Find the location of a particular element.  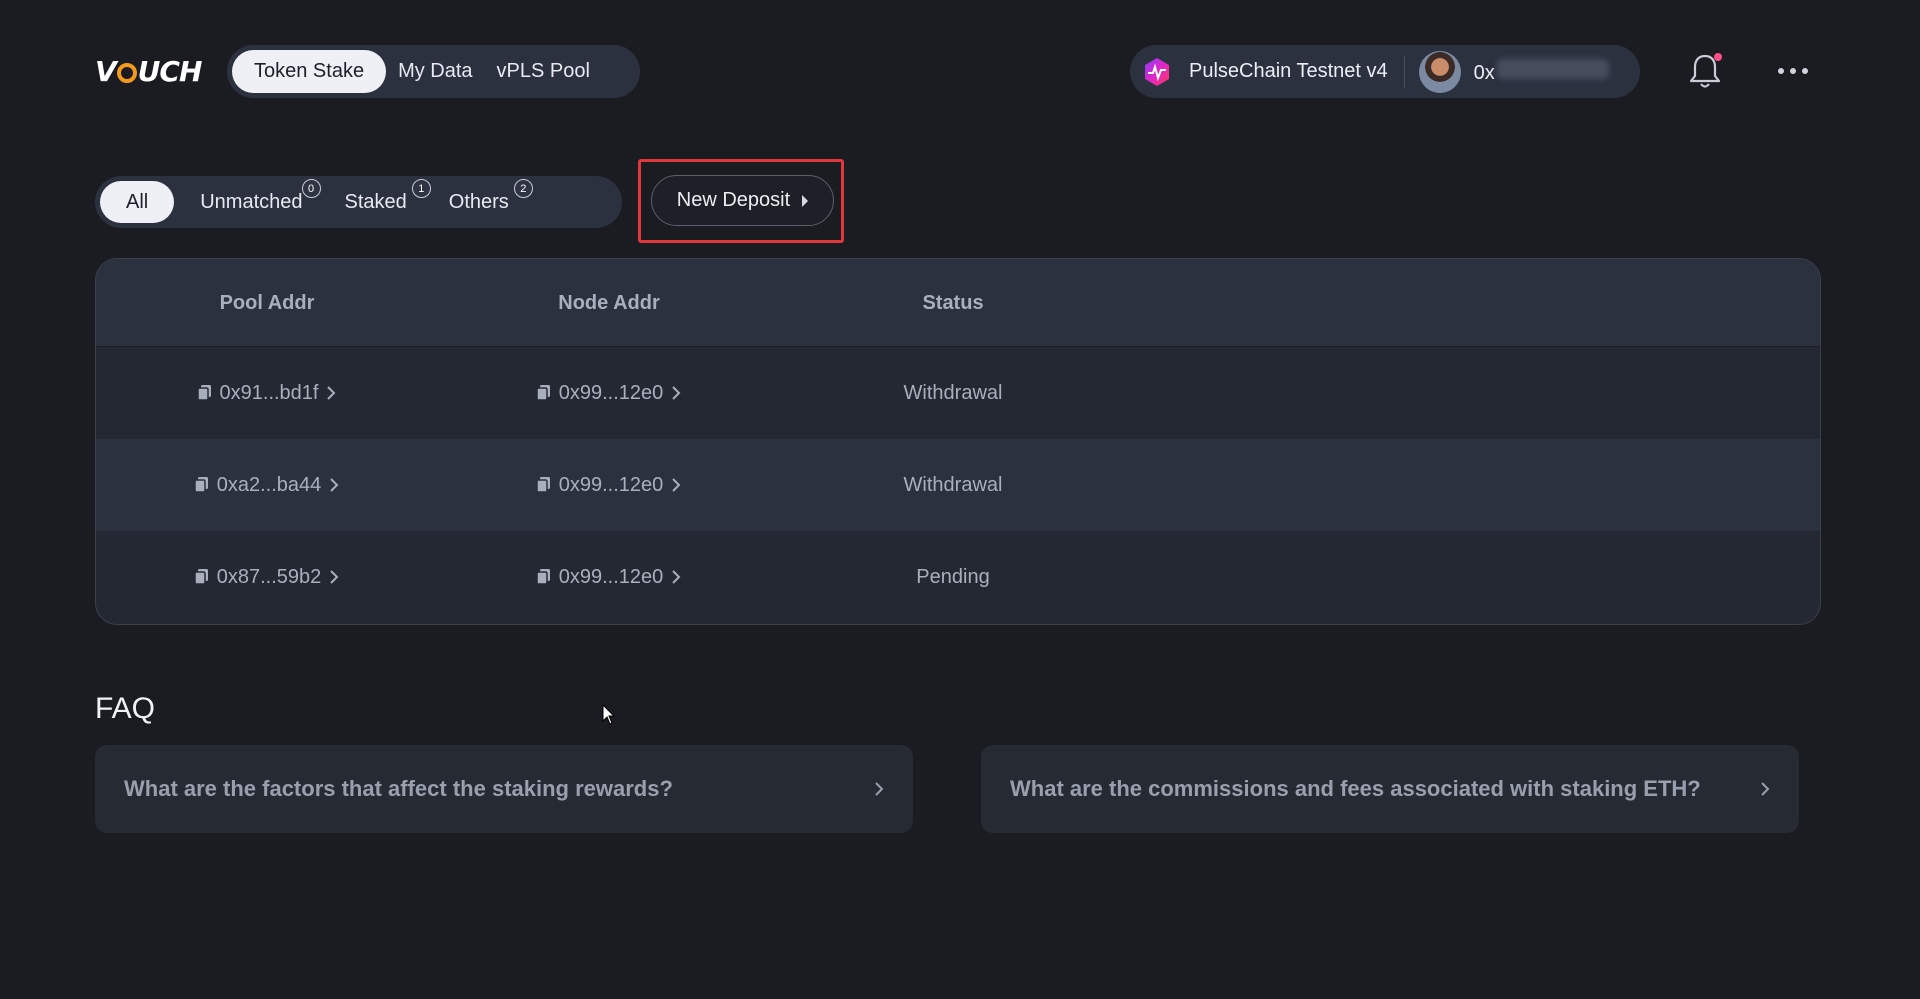

account-divider is located at coordinates (1404, 71).